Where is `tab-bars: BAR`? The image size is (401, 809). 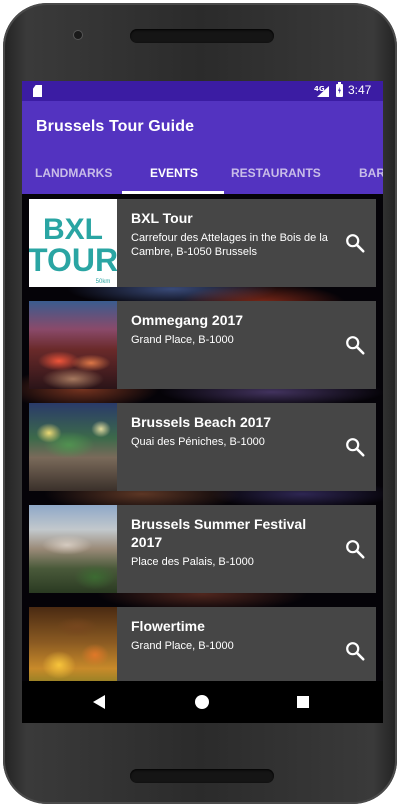
tab-bars: BAR is located at coordinates (371, 173).